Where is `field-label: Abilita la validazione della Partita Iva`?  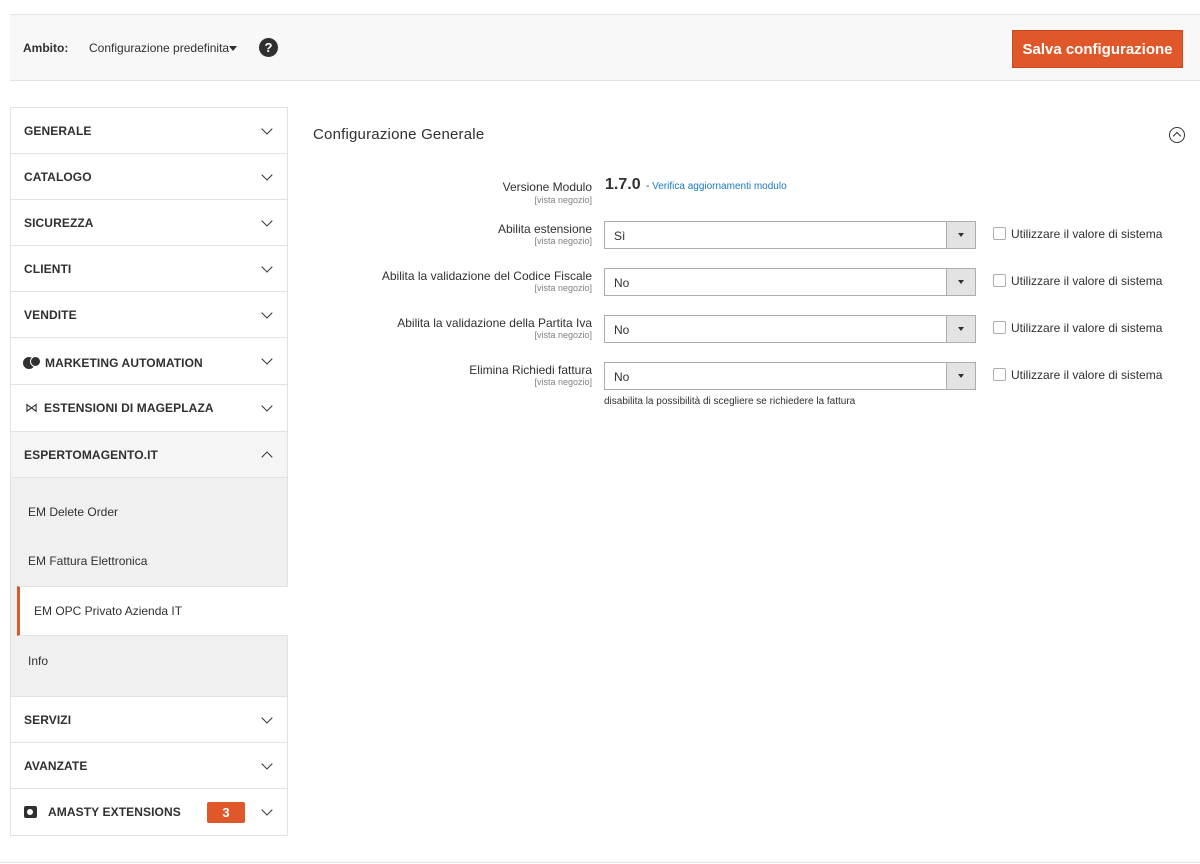
field-label: Abilita la validazione della Partita Iva is located at coordinates (494, 323).